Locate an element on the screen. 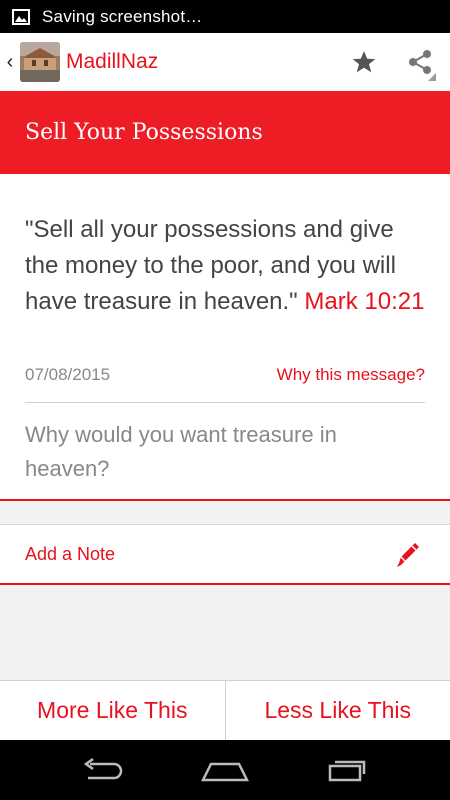 The width and height of the screenshot is (450, 800). message-title: Sell Your Possessions is located at coordinates (144, 132).